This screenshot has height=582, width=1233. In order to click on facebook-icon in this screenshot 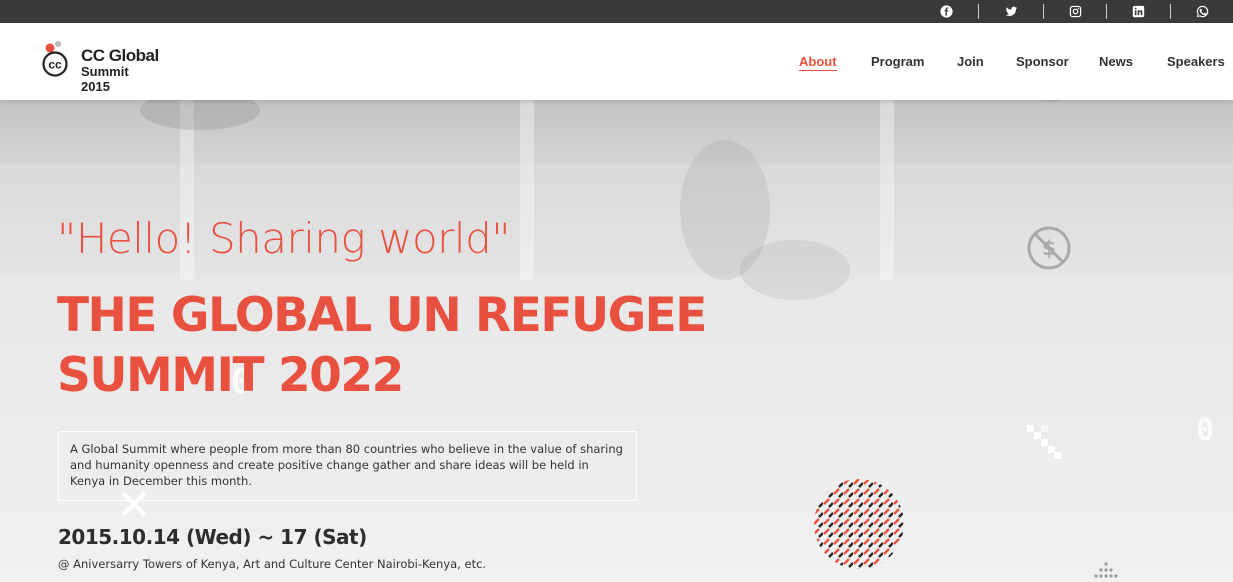, I will do `click(946, 11)`.